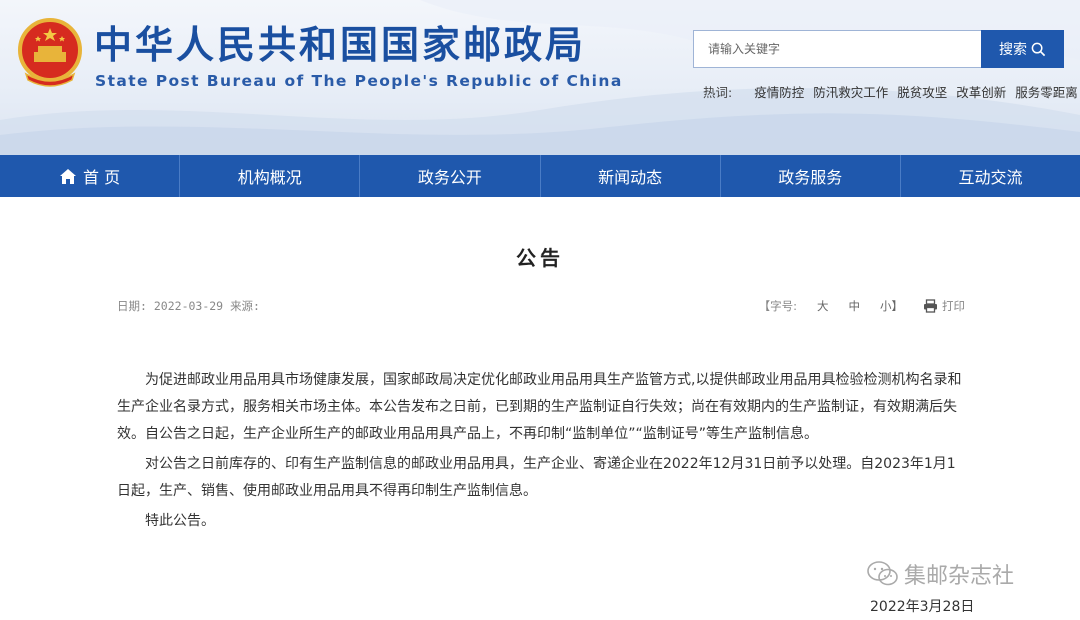 The height and width of the screenshot is (620, 1080). I want to click on hot-word-link: 防汛救灾工作, so click(850, 91).